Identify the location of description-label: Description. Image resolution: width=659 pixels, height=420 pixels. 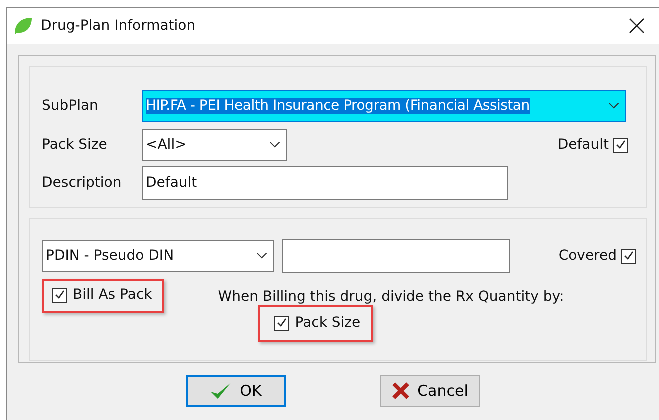
(82, 183).